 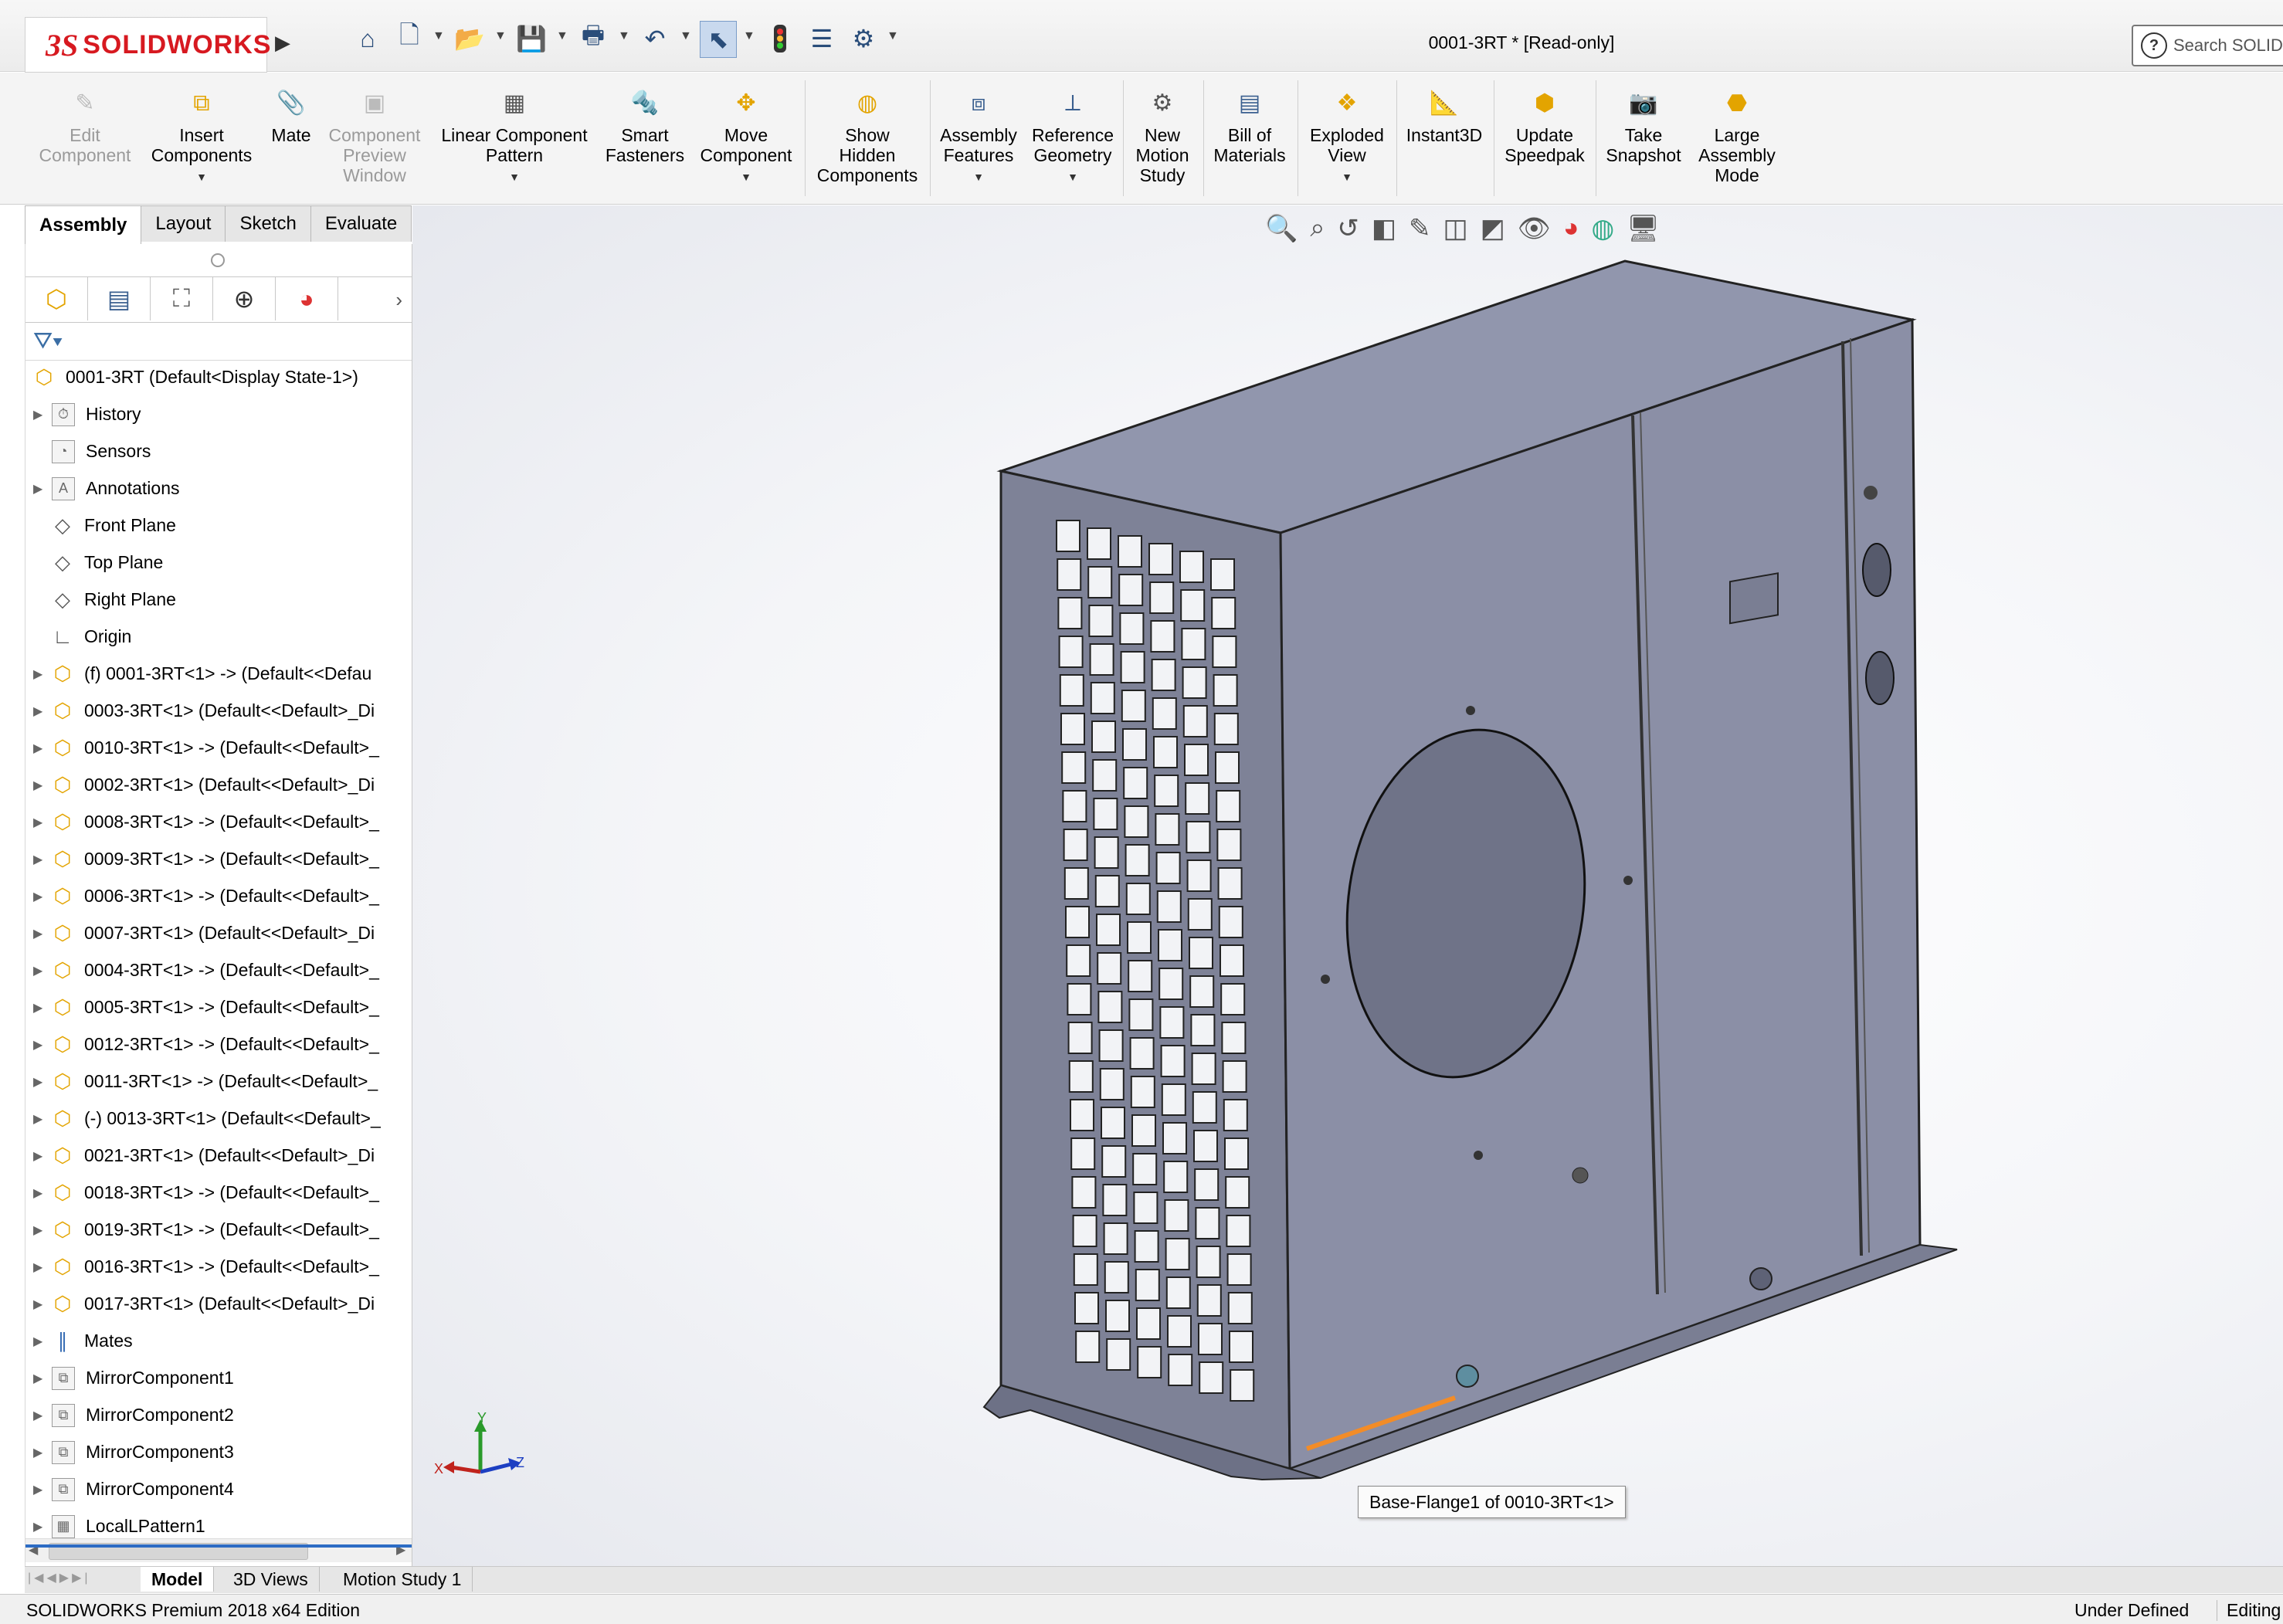 I want to click on solidworks-logo: 3S SOLIDWORKS, so click(x=148, y=45).